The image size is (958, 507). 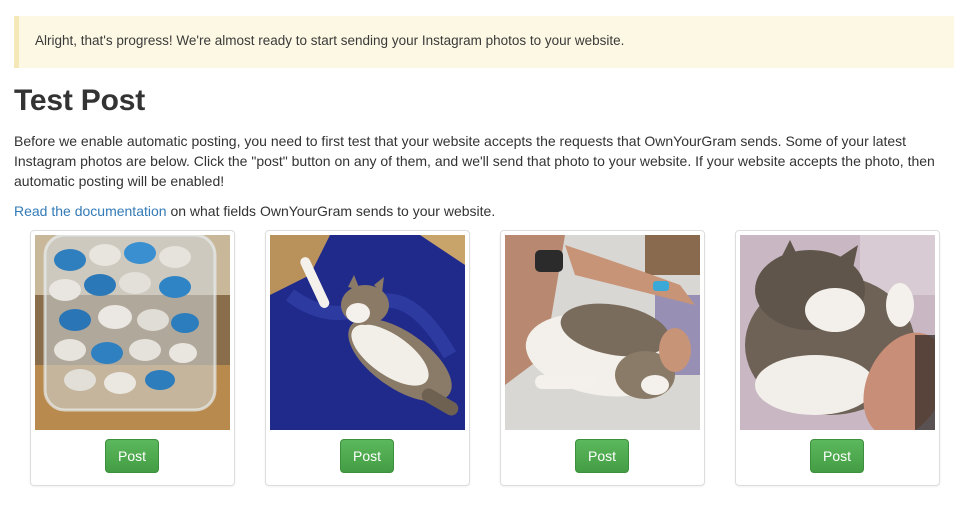 What do you see at coordinates (132, 332) in the screenshot?
I see `jar-of-candies-photo` at bounding box center [132, 332].